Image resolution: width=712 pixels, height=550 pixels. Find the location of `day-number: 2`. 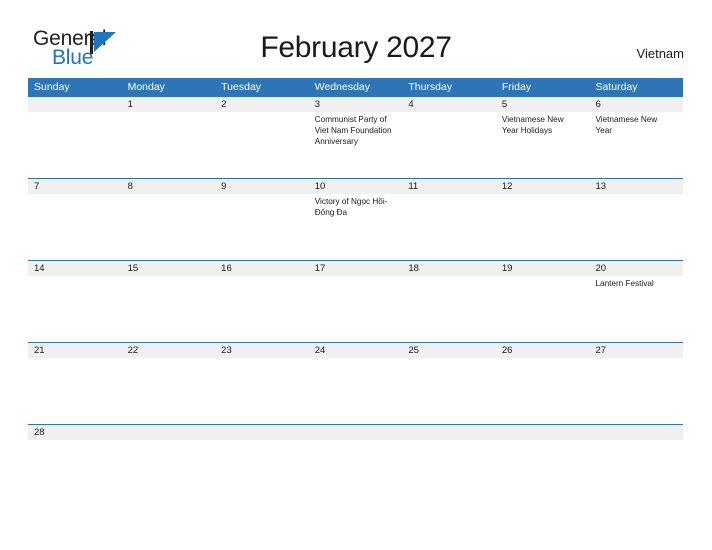

day-number: 2 is located at coordinates (262, 104).